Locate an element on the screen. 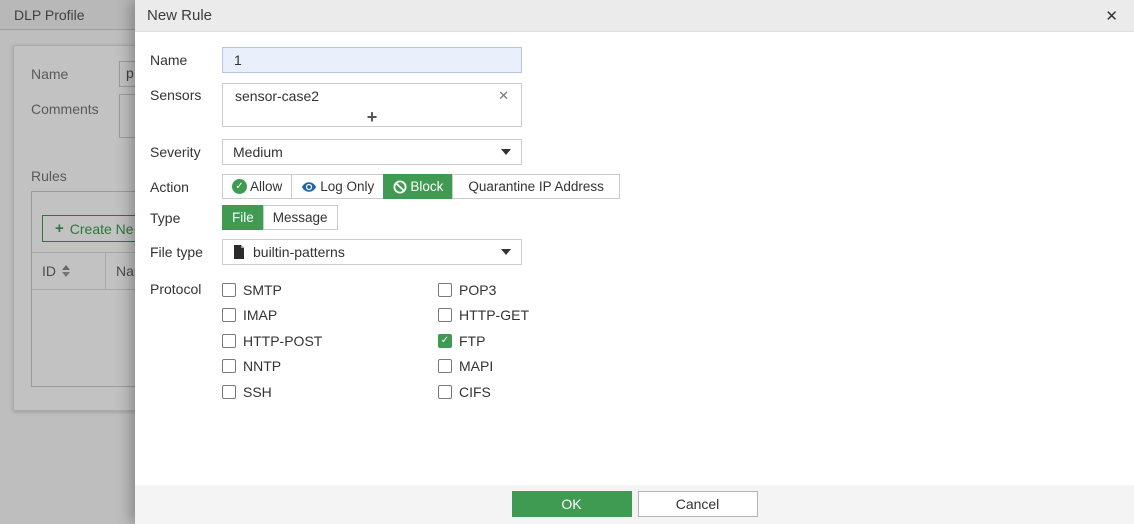 Image resolution: width=1134 pixels, height=524 pixels. protocol-checkbox-mapi: MAPI is located at coordinates (546, 367).